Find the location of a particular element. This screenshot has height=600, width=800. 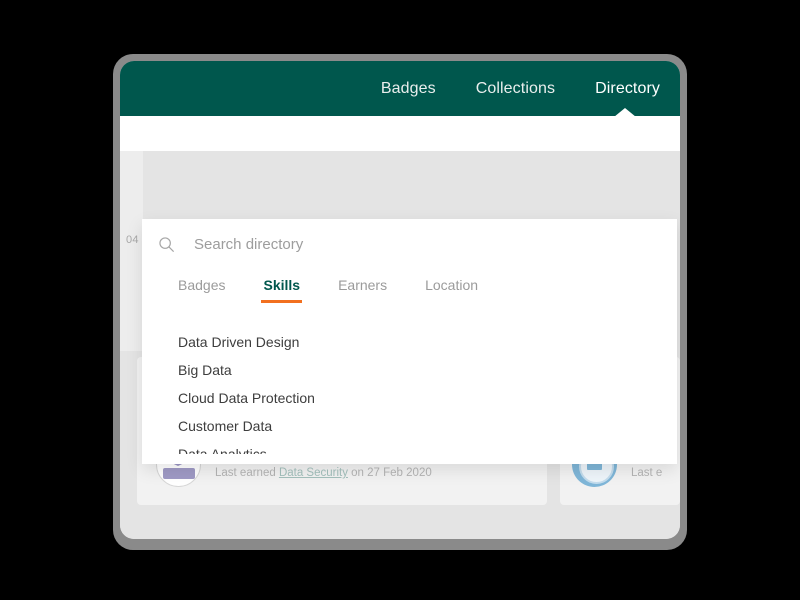

top-navigation-bar: Badges Collections Directory is located at coordinates (400, 89).